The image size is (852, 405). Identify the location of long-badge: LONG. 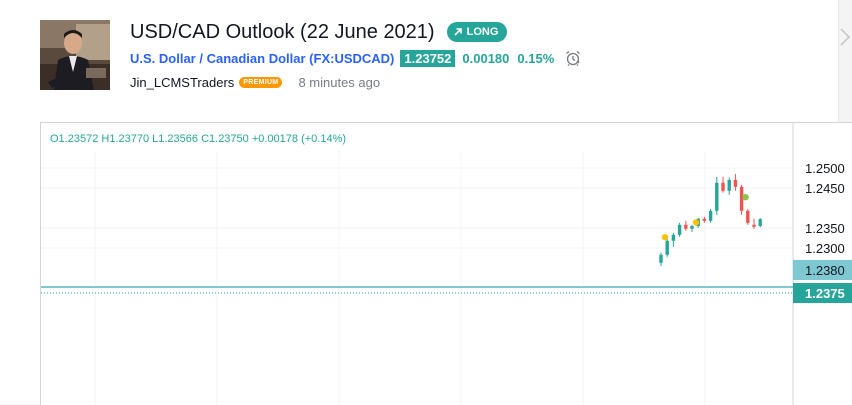
(477, 32).